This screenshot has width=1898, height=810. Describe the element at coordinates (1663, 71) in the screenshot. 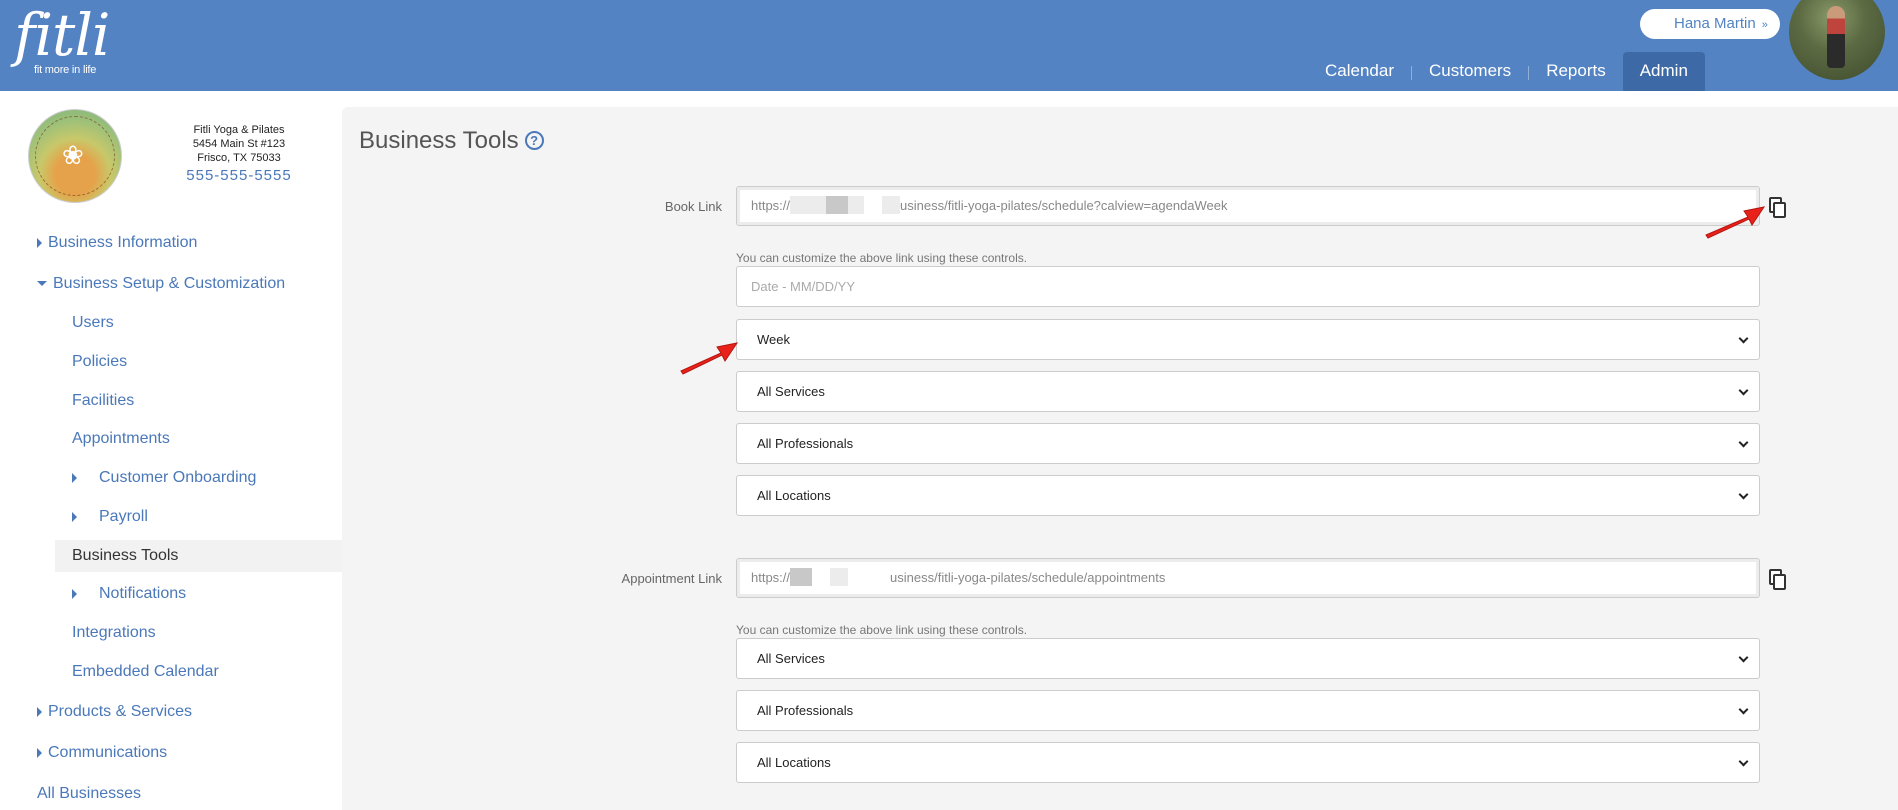

I see `nav-admin: Admin` at that location.